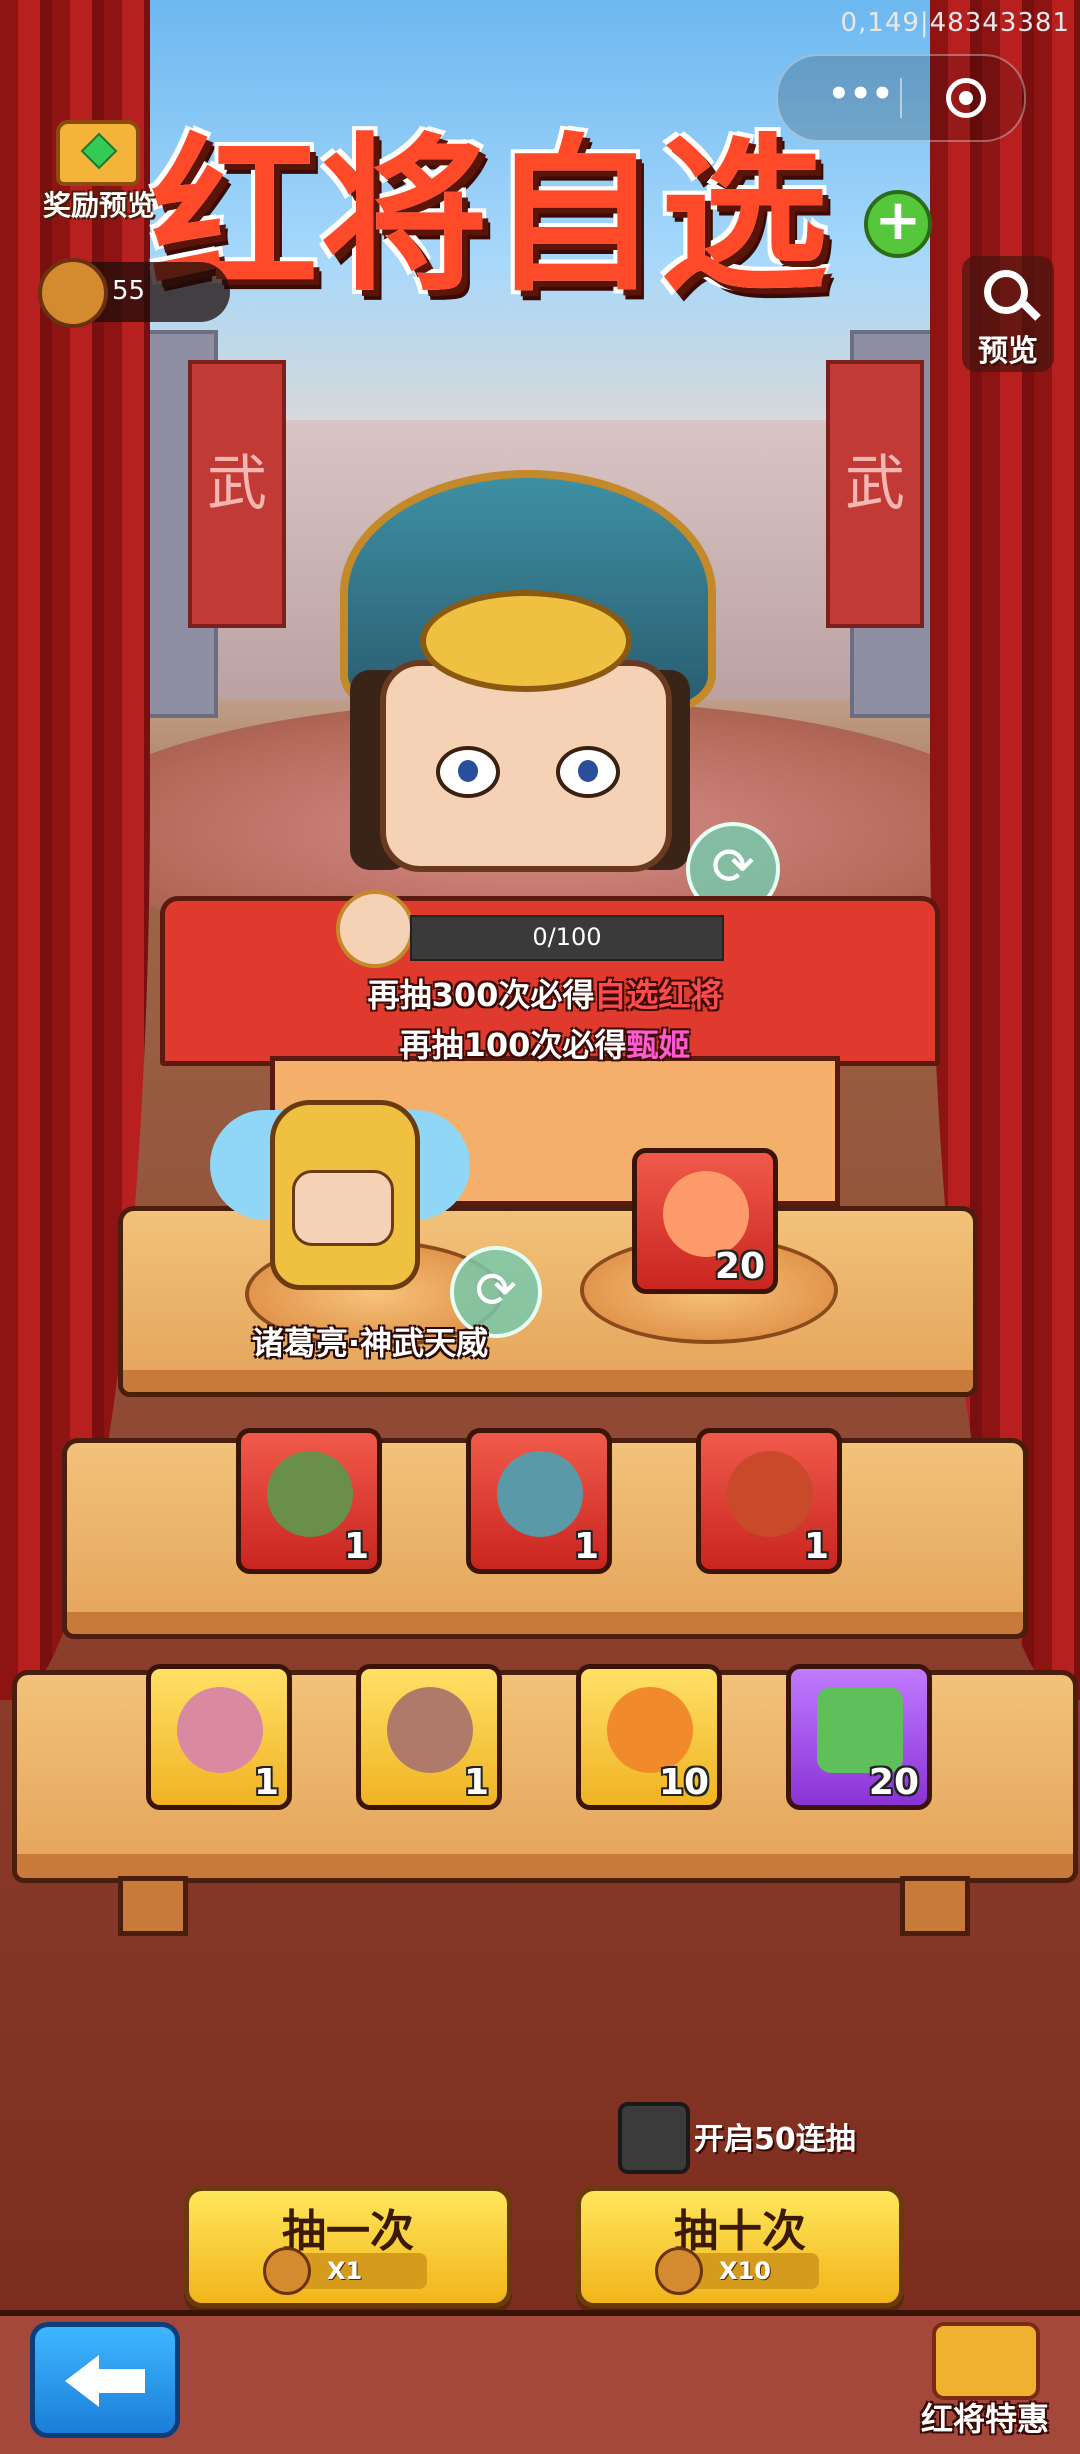  Describe the element at coordinates (745, 2271) in the screenshot. I see `draw-ten-cost-value: X10` at that location.